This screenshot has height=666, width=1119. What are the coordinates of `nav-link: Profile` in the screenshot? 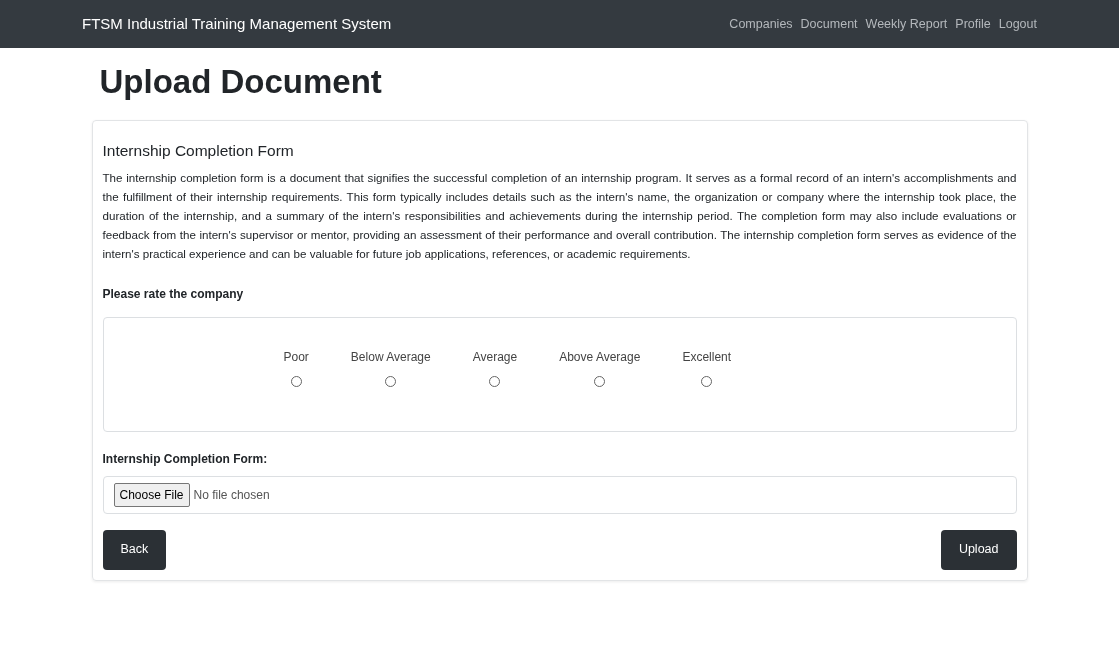 It's located at (973, 24).